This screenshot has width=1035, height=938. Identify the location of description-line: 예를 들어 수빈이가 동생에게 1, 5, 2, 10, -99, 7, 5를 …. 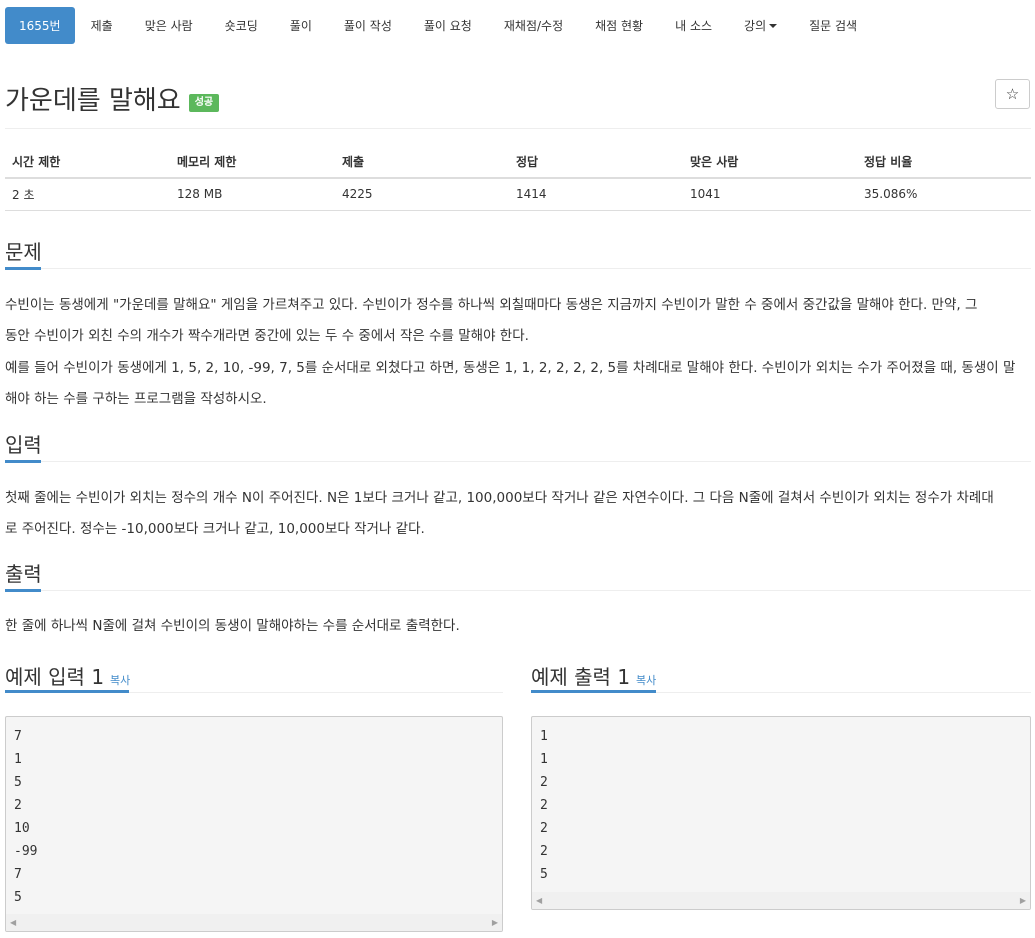
(510, 368).